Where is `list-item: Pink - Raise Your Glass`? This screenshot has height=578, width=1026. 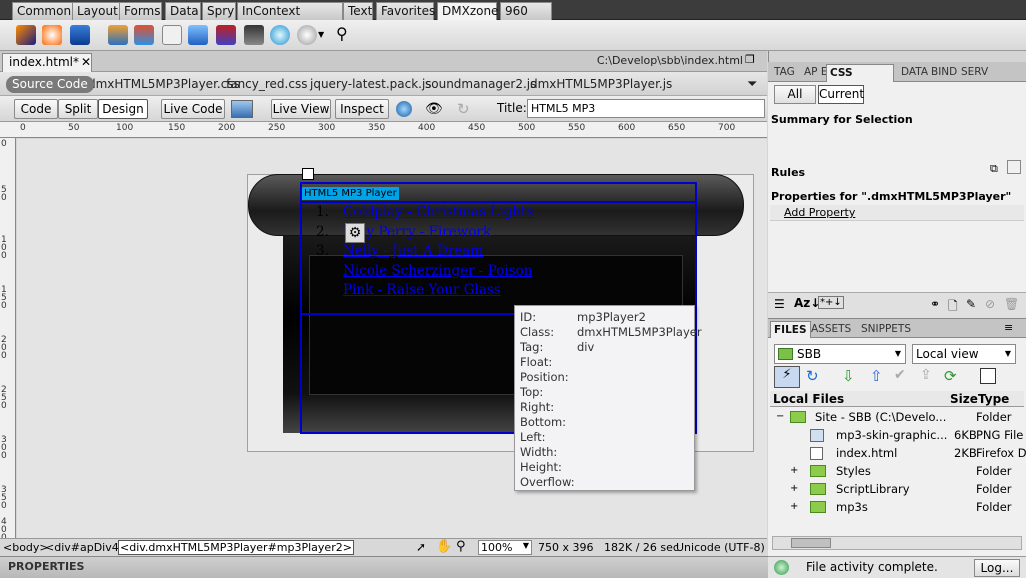 list-item: Pink - Raise Your Glass is located at coordinates (424, 291).